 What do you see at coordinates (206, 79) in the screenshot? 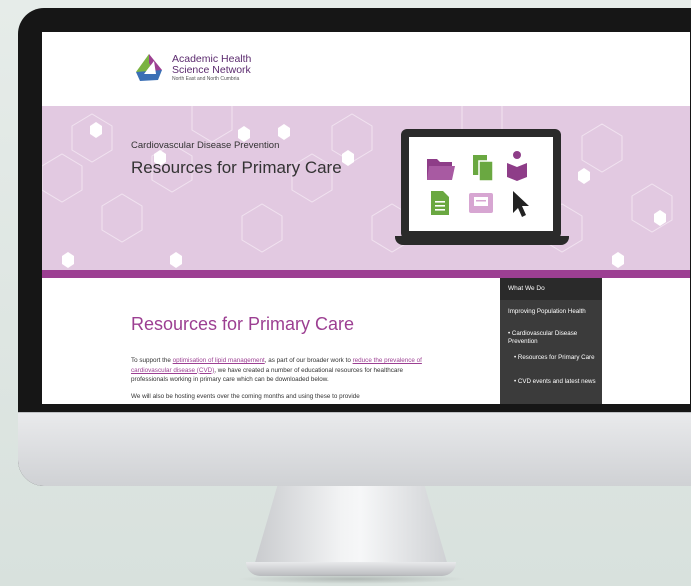
I see `logo-text-line3: North East and North Cumbria` at bounding box center [206, 79].